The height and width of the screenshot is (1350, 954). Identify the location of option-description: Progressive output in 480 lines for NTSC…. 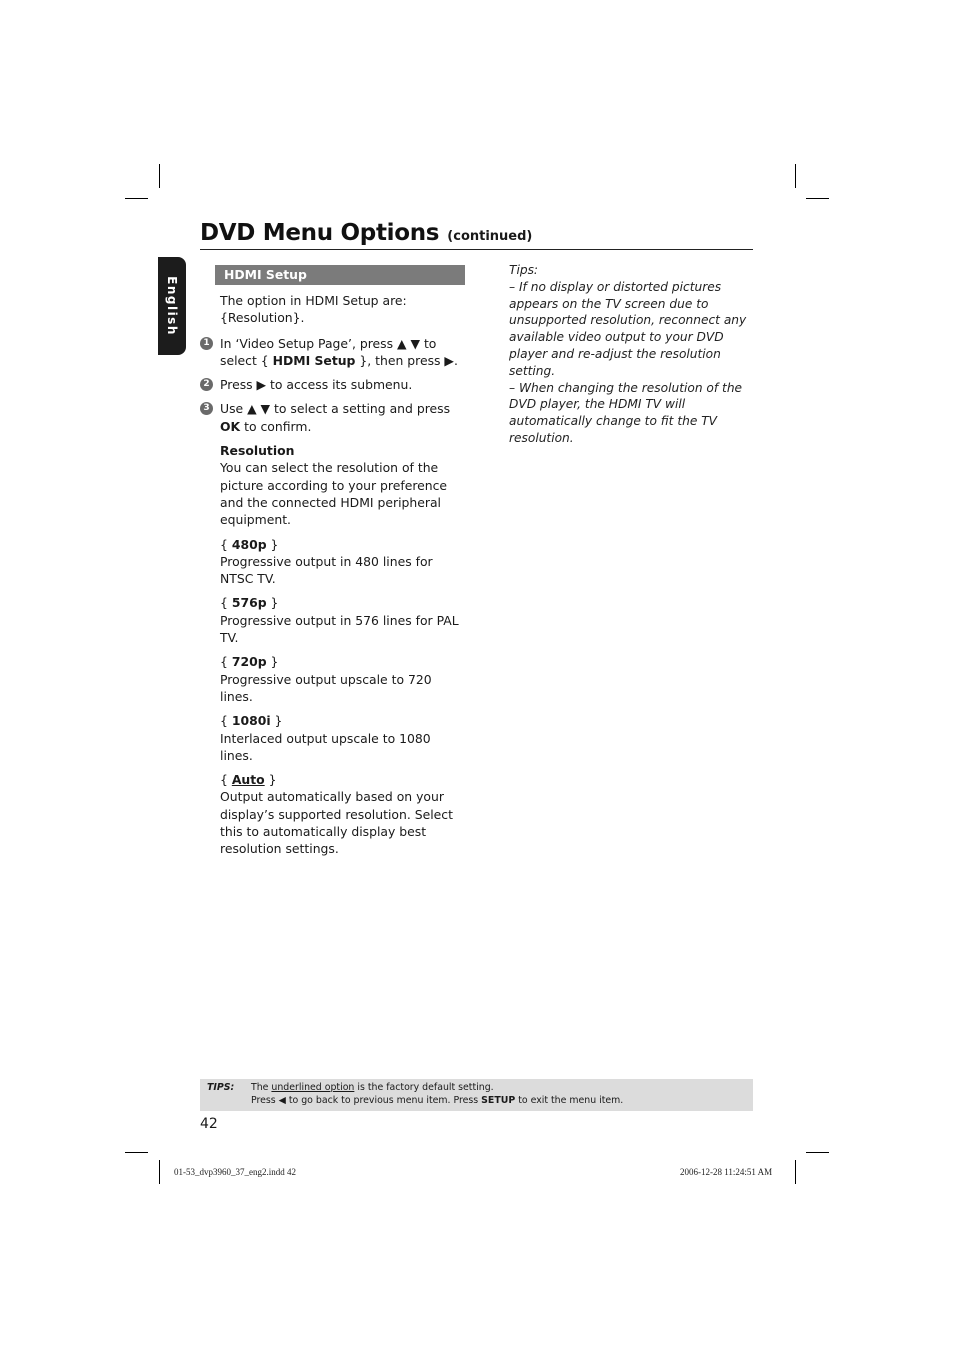
(326, 570).